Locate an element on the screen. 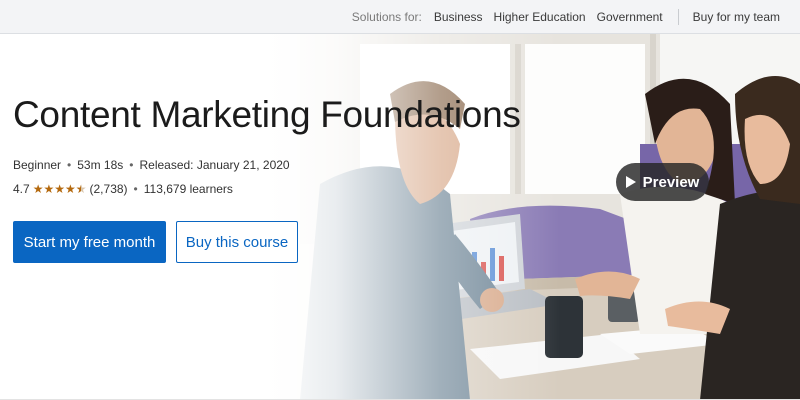 The width and height of the screenshot is (800, 400). preview-button: Preview is located at coordinates (662, 182).